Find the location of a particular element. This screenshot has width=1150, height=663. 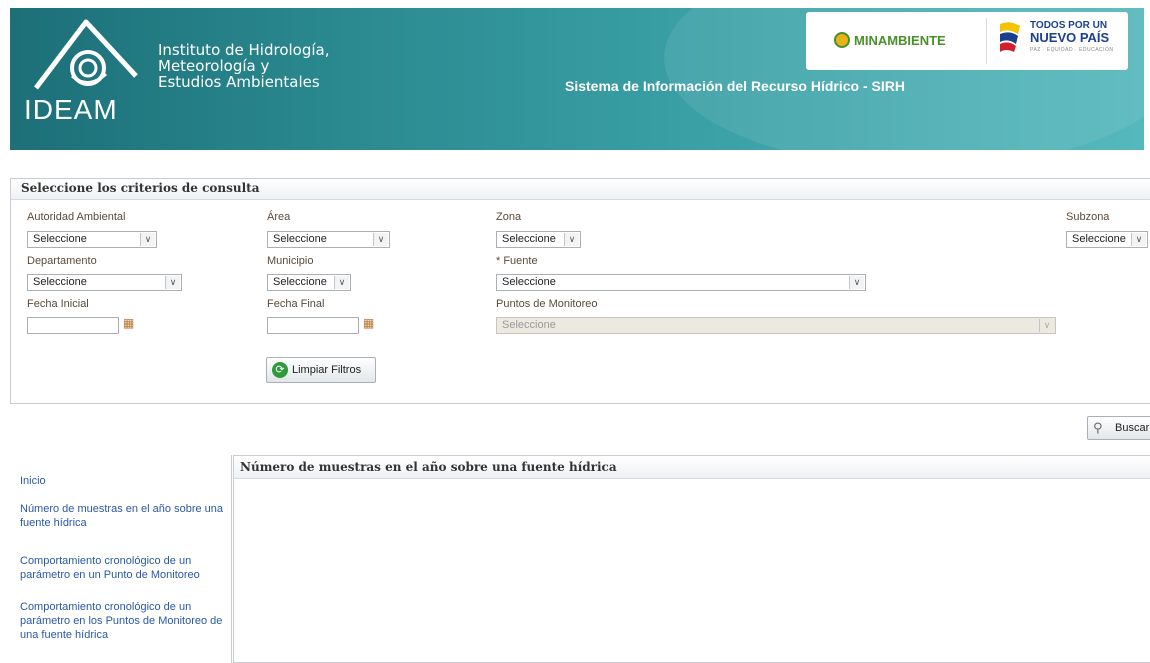

zona-label: Zona is located at coordinates (509, 217).